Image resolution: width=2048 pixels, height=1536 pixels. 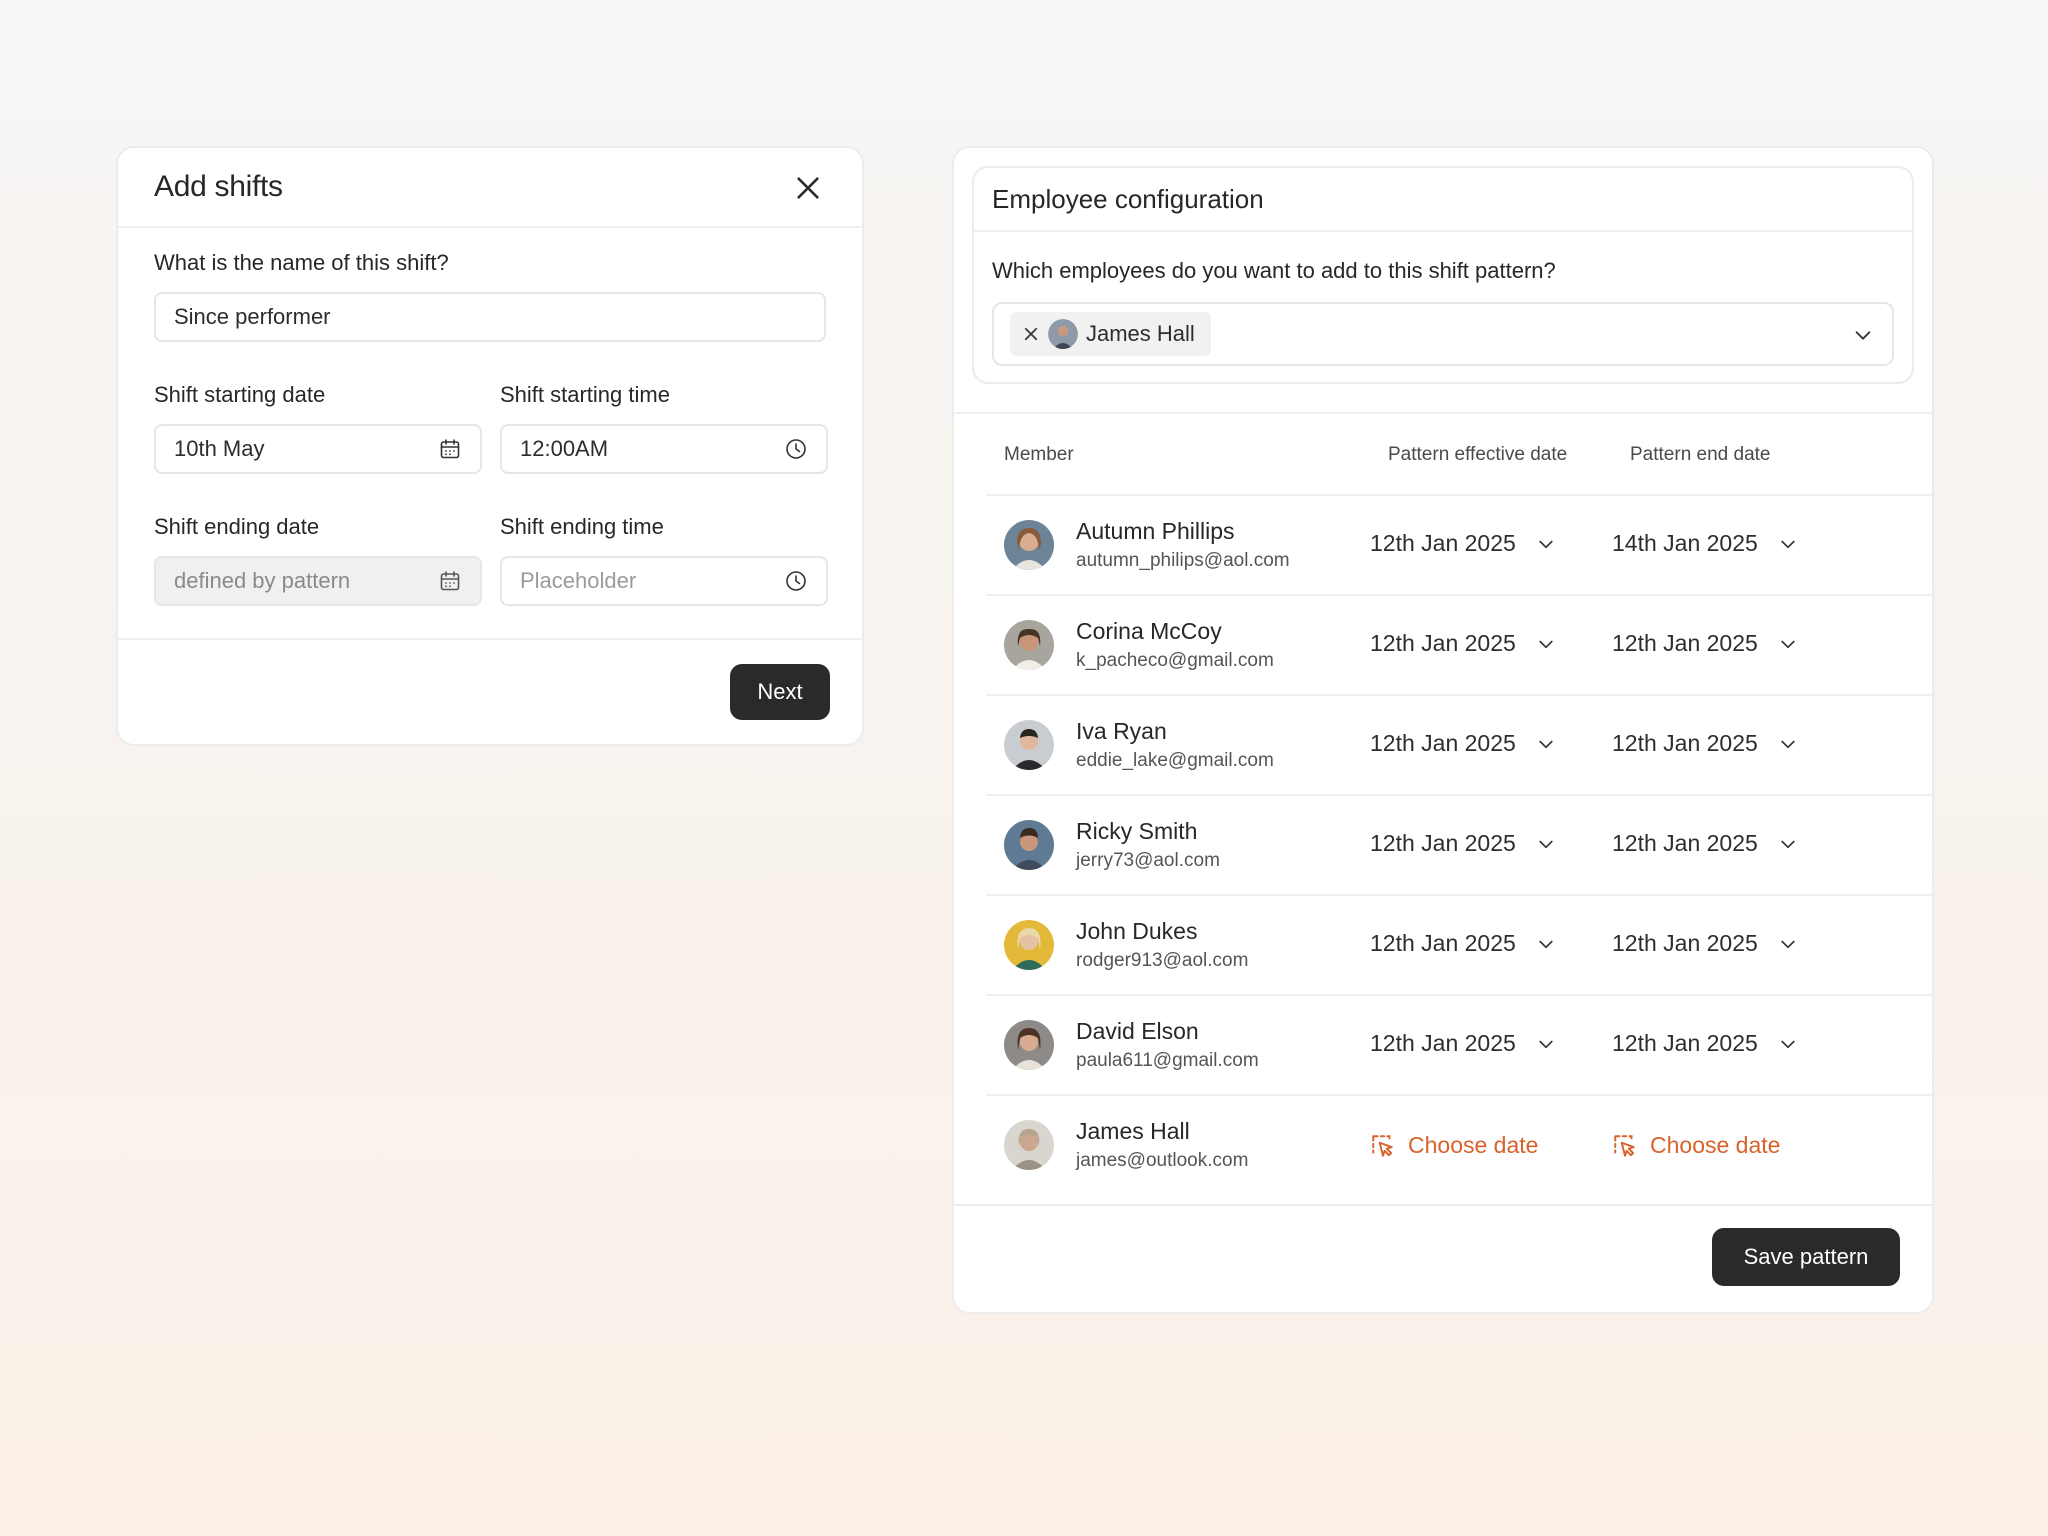 I want to click on member-email: eddie_lake@gmail.com, so click(x=1175, y=760).